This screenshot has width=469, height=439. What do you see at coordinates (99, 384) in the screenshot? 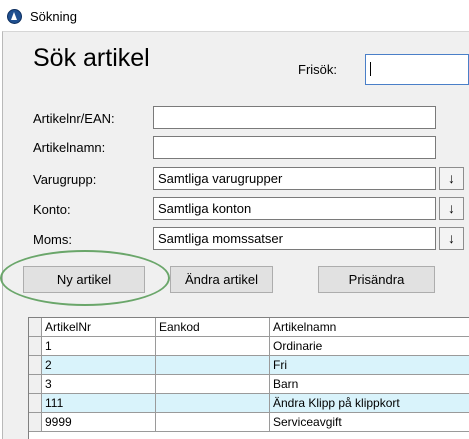
I see `cell-artnr: 3` at bounding box center [99, 384].